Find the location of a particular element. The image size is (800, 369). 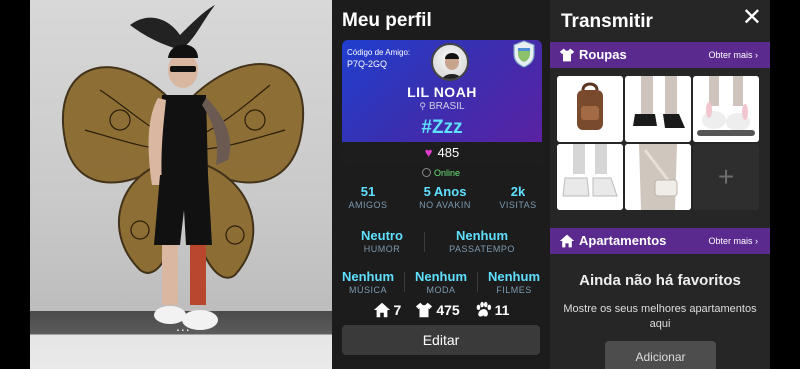

ownership-counts: 7 475 11 is located at coordinates (441, 310).